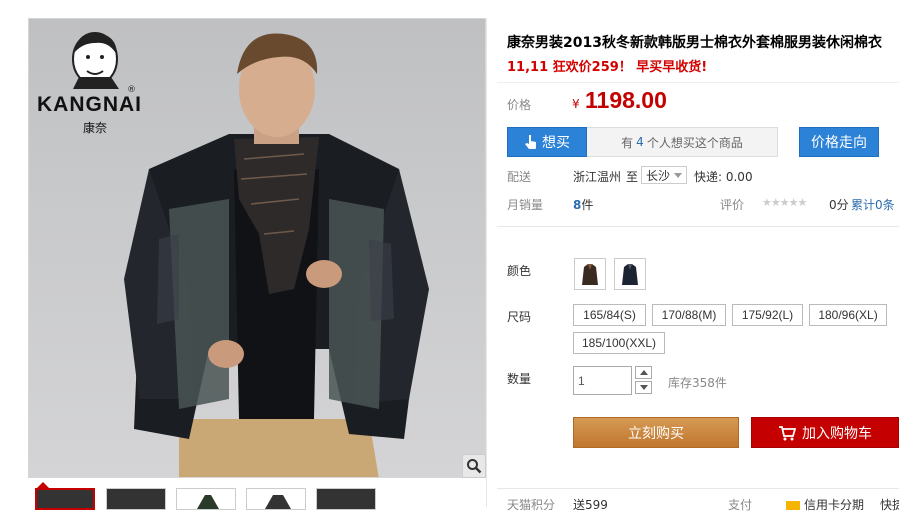 The width and height of the screenshot is (899, 513). Describe the element at coordinates (619, 343) in the screenshot. I see `size-option-xxl: 185/100(XXL)` at that location.